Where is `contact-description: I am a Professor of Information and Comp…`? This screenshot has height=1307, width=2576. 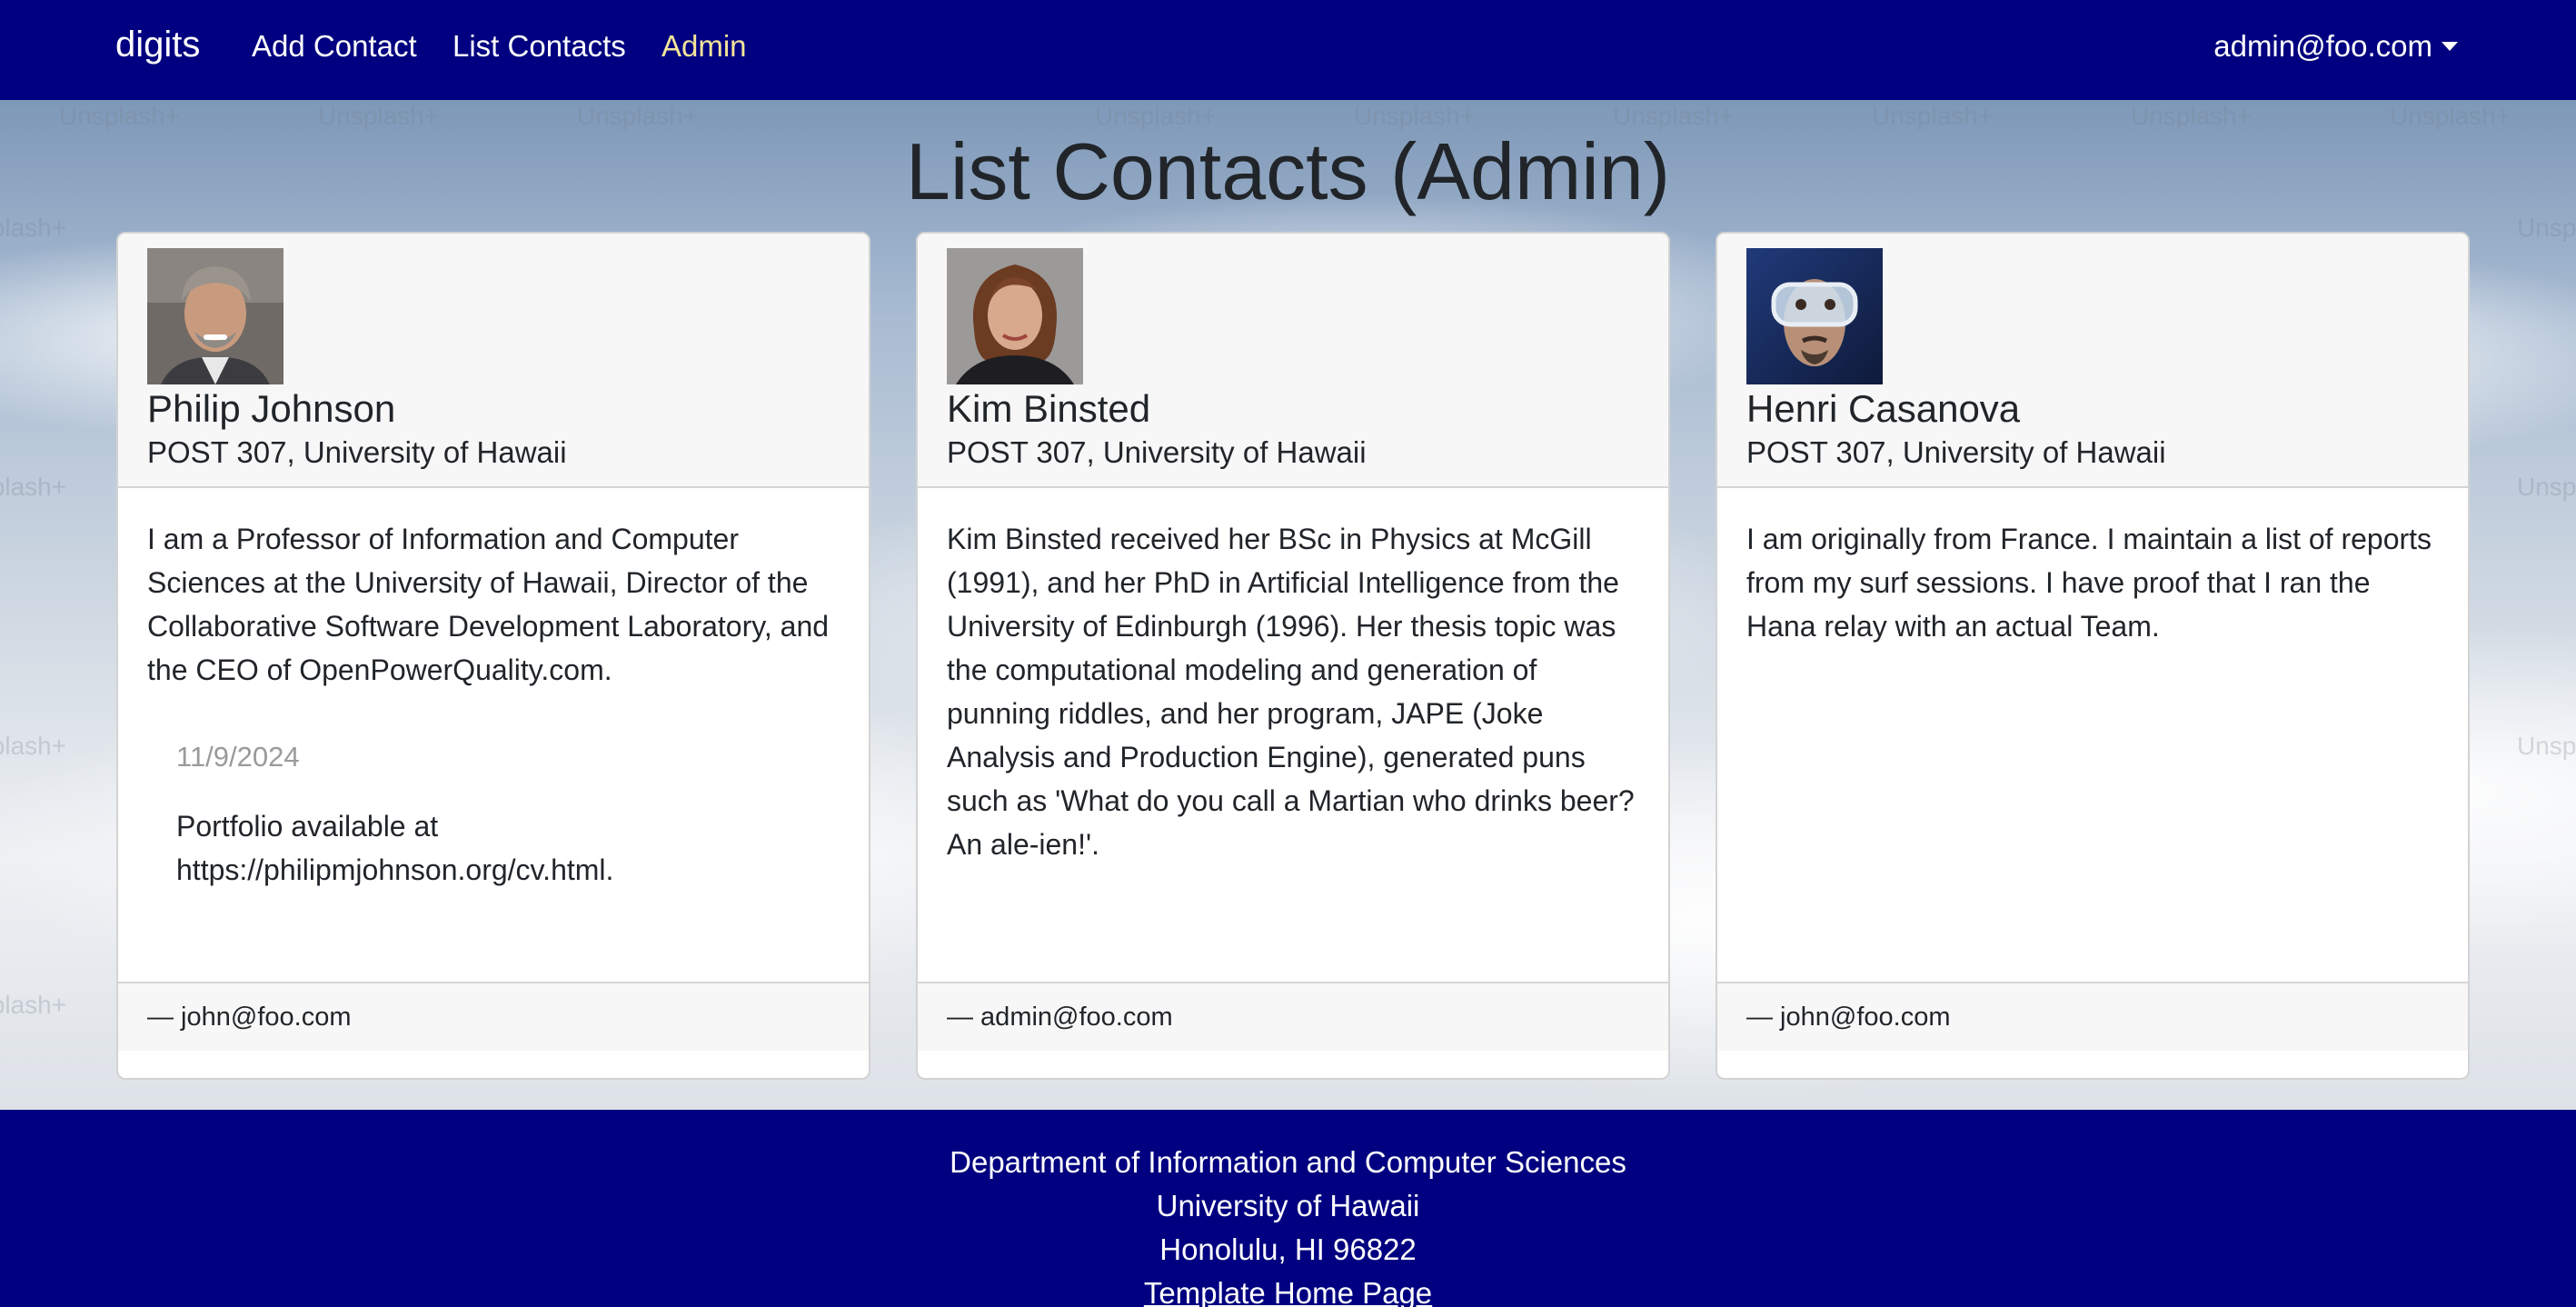 contact-description: I am a Professor of Information and Comp… is located at coordinates (489, 604).